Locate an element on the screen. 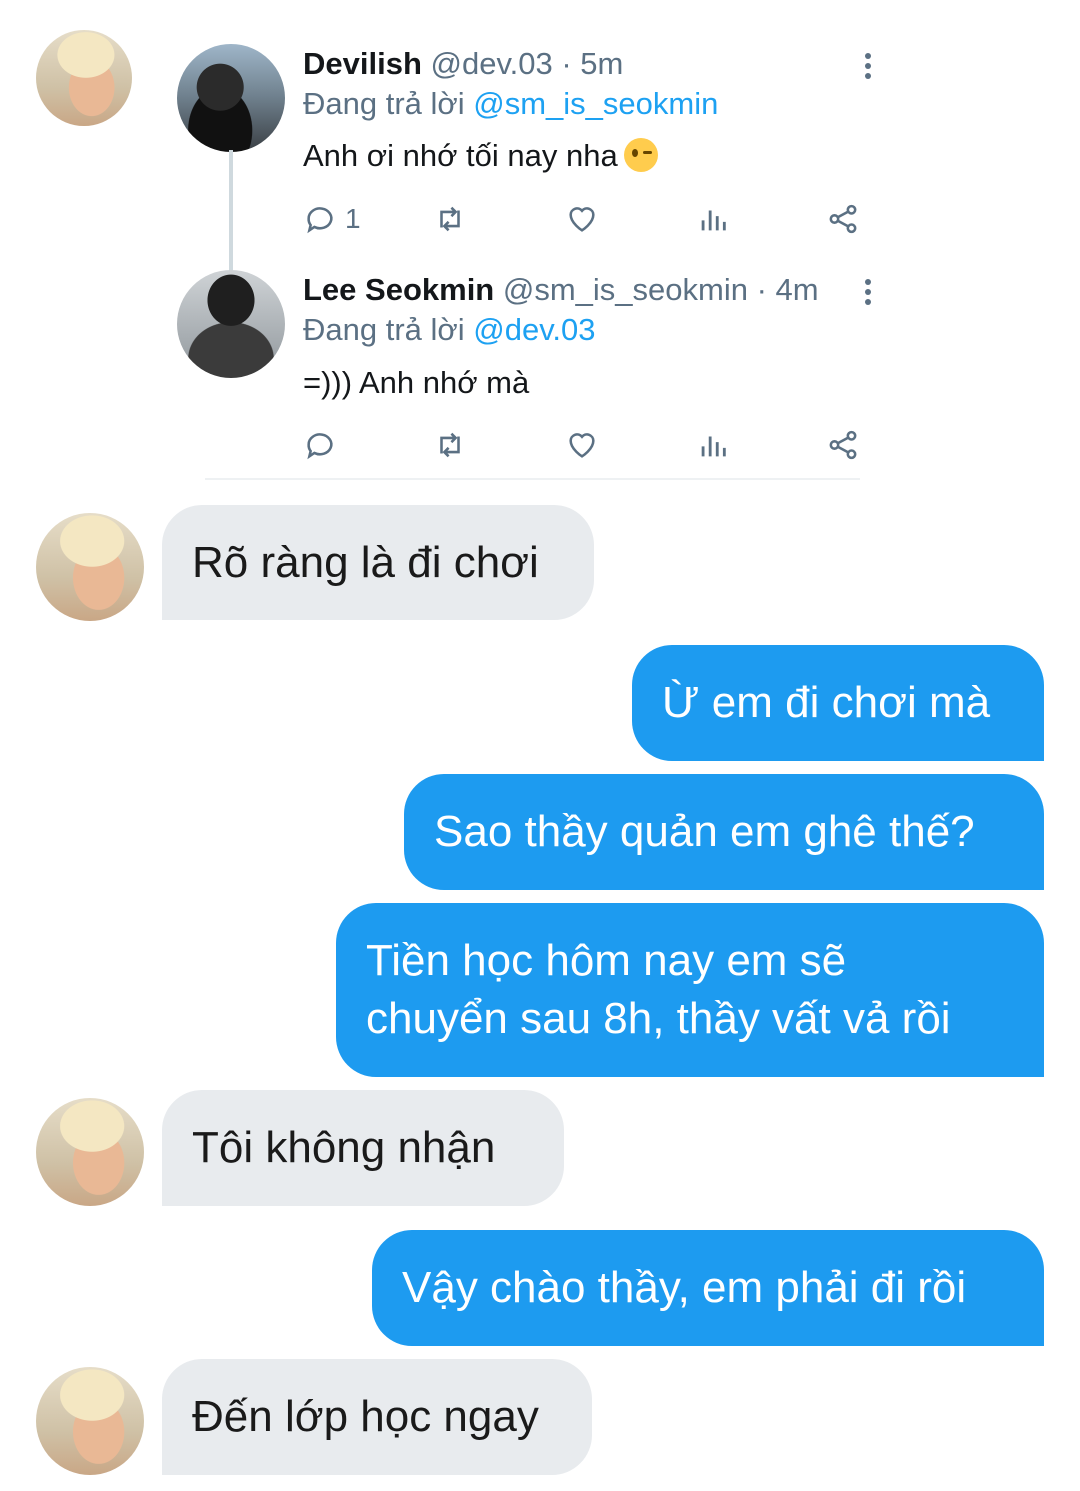  tweet-text: Anh ơi nhớ tối nay nha is located at coordinates (480, 156).